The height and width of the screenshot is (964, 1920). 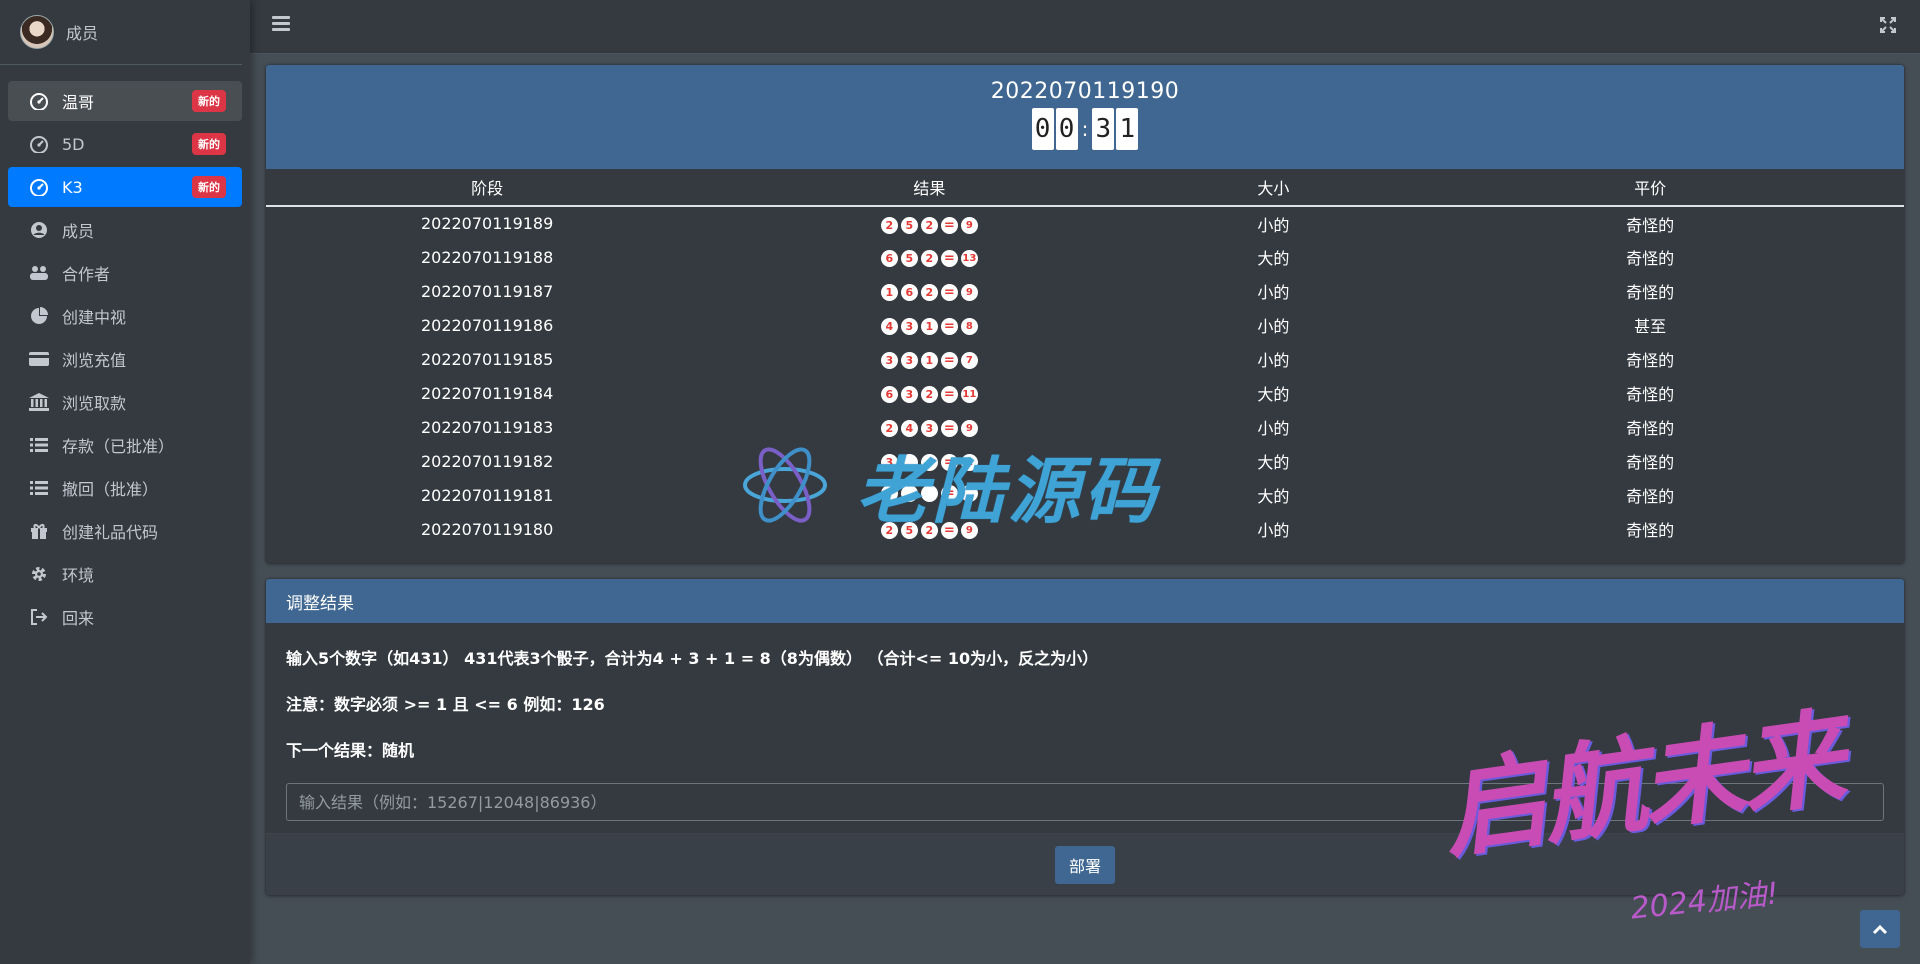 What do you see at coordinates (487, 461) in the screenshot?
I see `period-cell: 2022070119182` at bounding box center [487, 461].